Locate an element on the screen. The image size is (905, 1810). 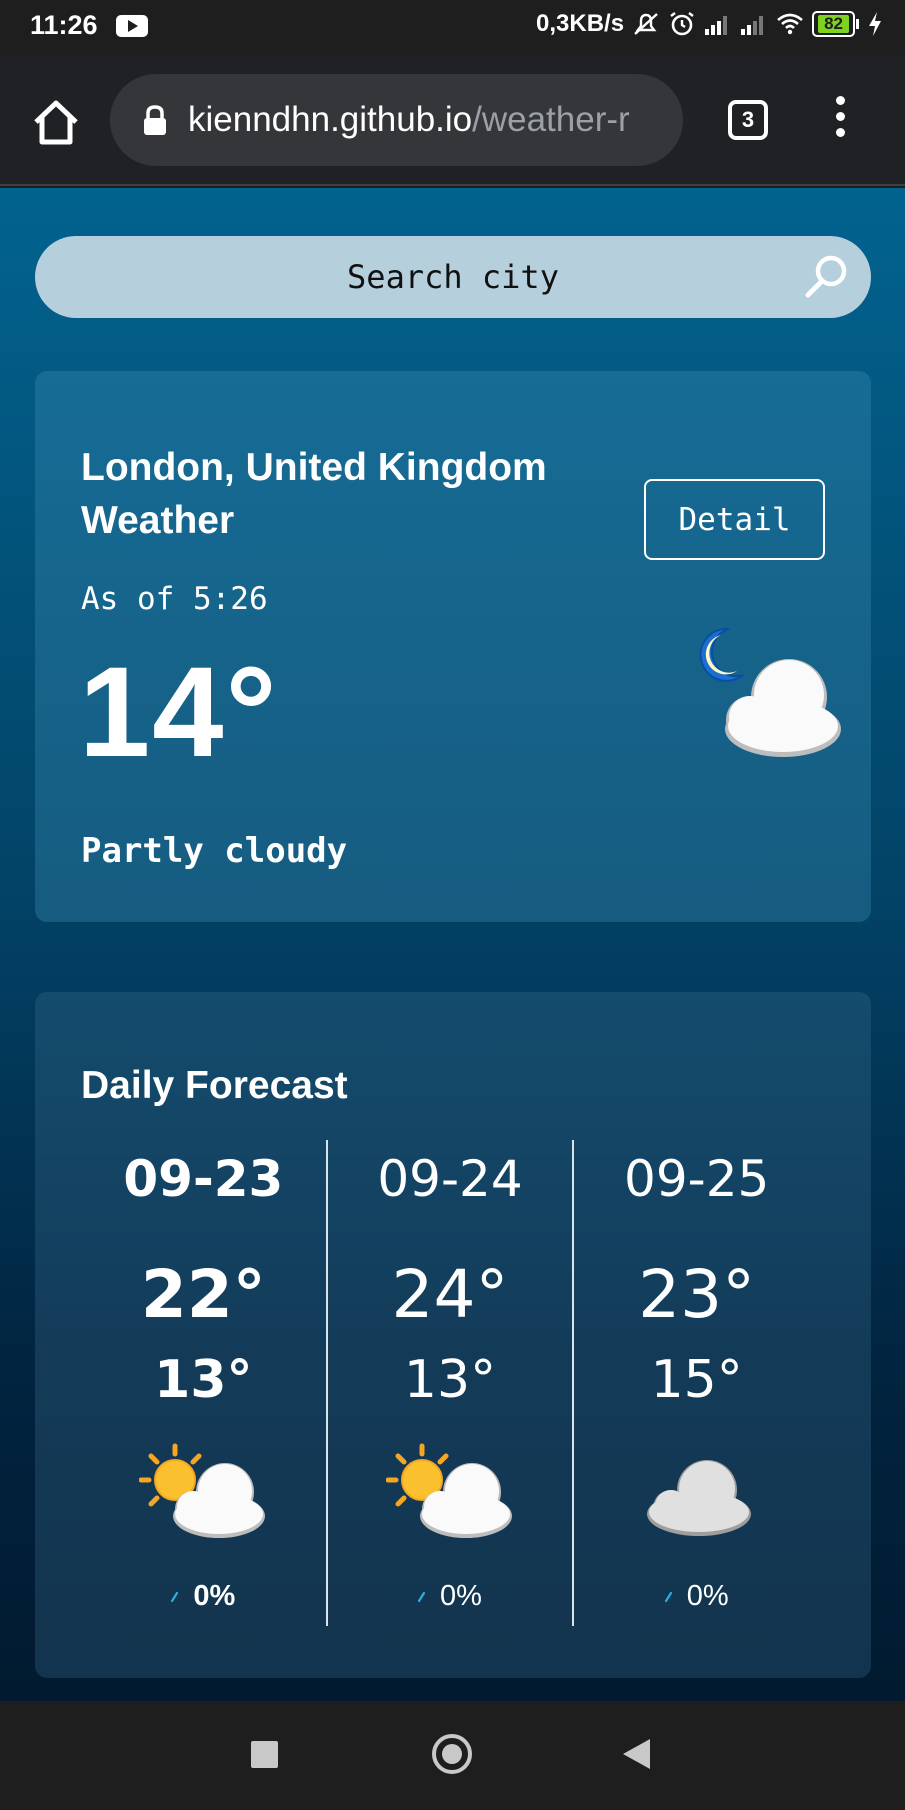
forecast-date: 09-25 is located at coordinates (697, 1179).